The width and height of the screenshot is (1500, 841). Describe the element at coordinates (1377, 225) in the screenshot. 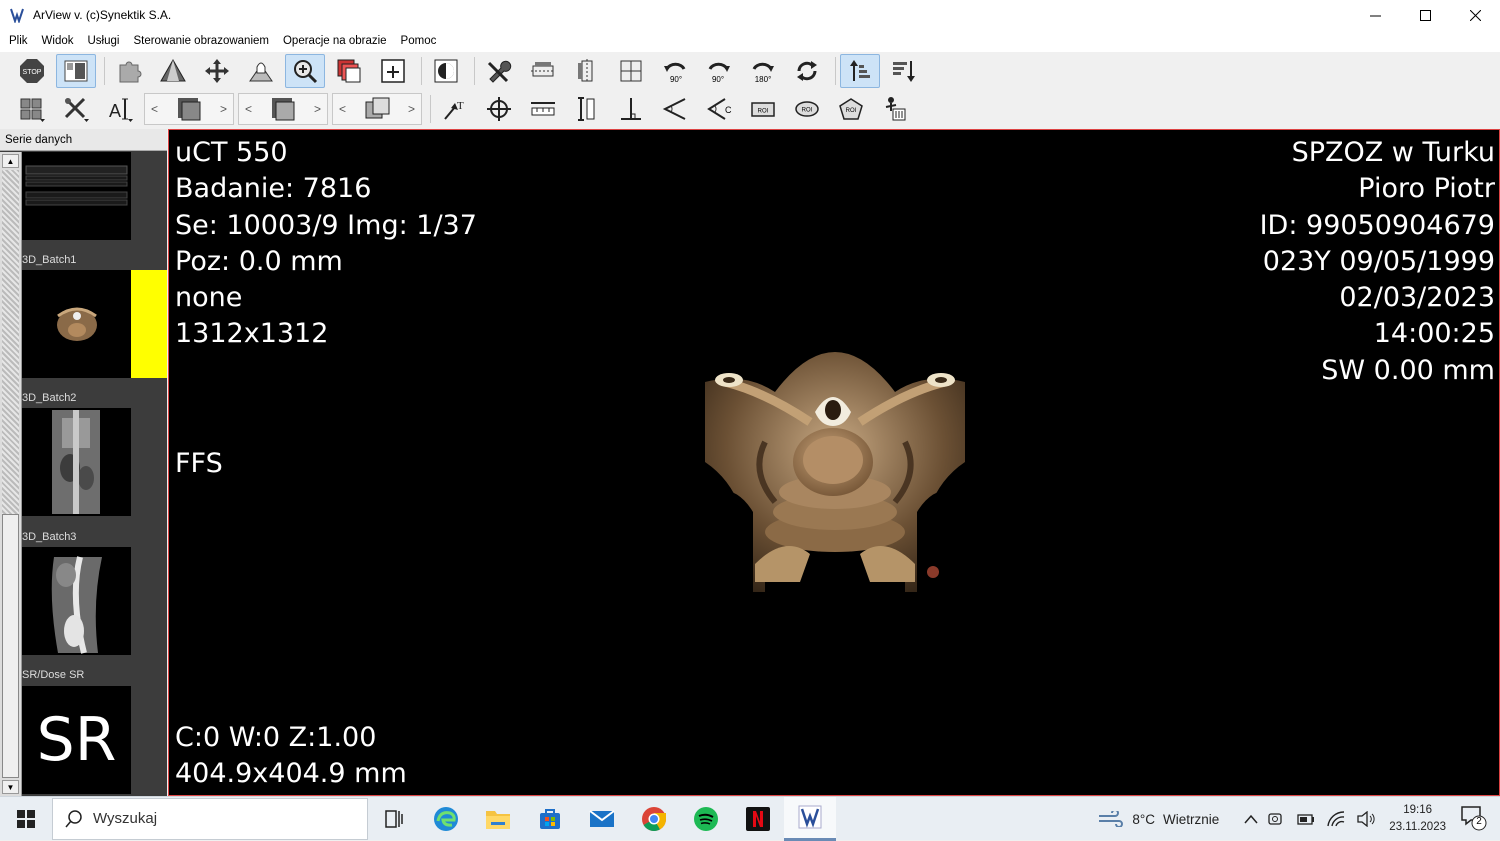

I see `overlay-patient-id: ID: 99050904679` at that location.